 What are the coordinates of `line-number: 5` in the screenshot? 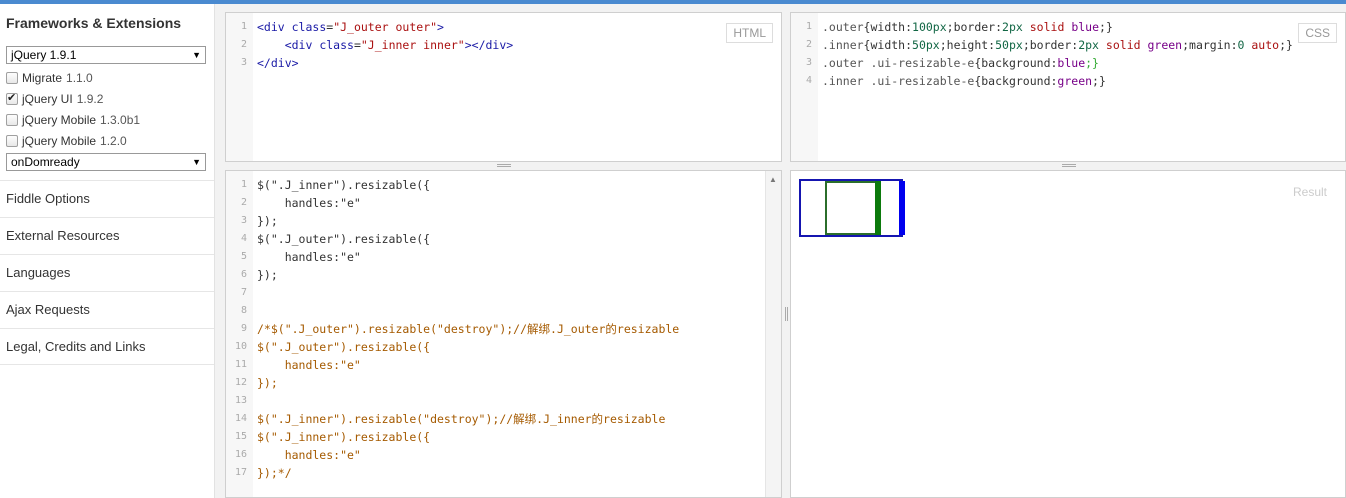 It's located at (243, 256).